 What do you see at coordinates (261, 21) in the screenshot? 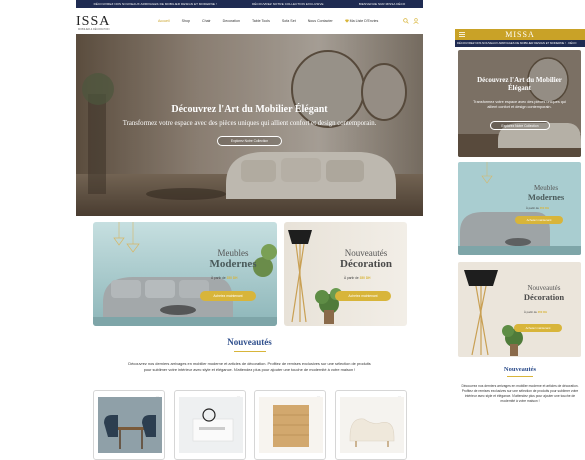
I see `nav-item-table-tools: Table Tools` at bounding box center [261, 21].